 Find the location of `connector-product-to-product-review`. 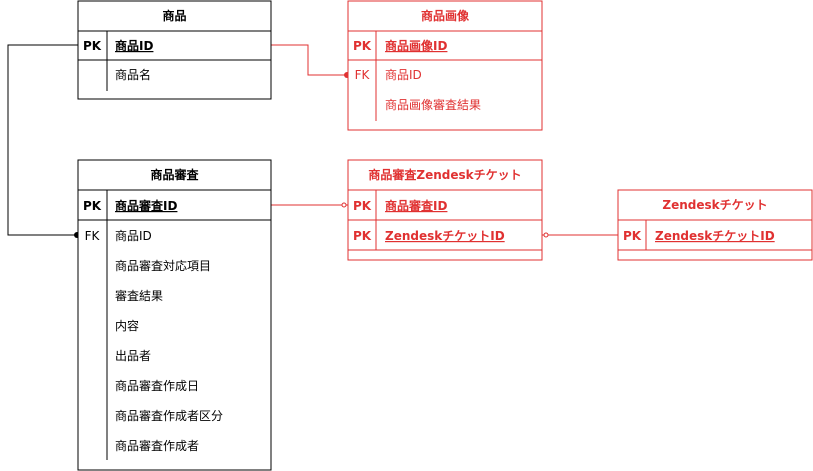

connector-product-to-product-review is located at coordinates (42, 140).